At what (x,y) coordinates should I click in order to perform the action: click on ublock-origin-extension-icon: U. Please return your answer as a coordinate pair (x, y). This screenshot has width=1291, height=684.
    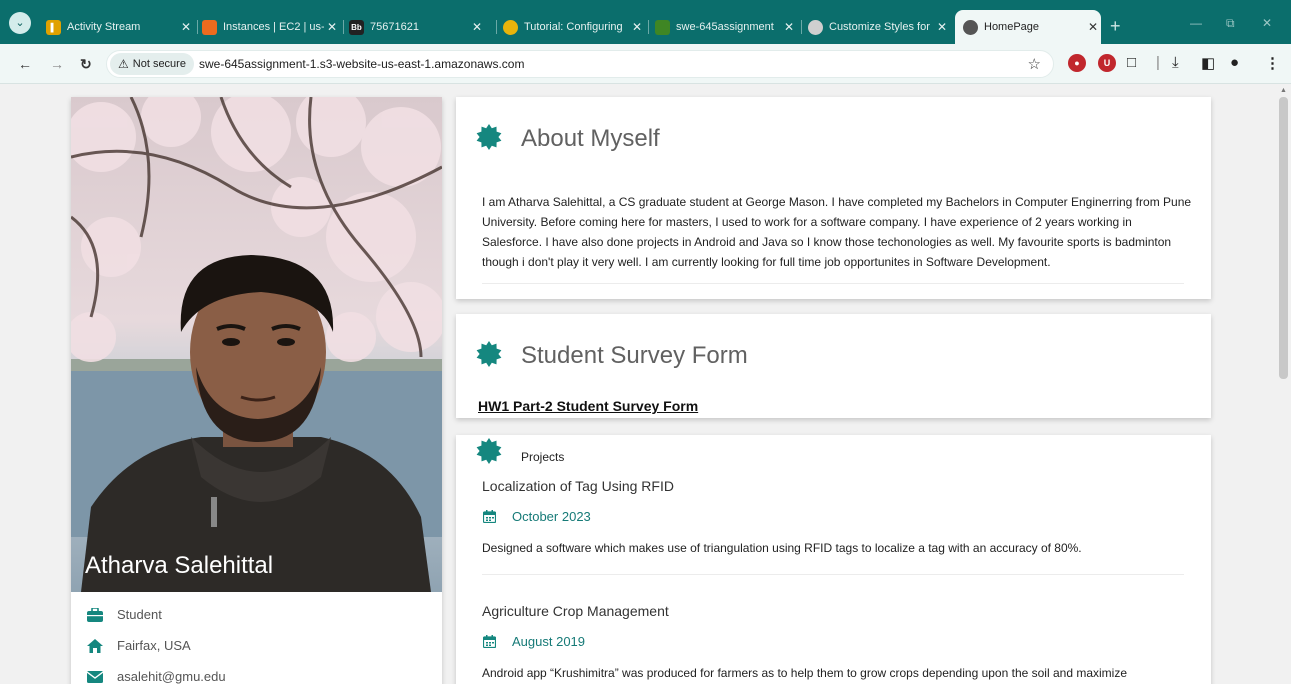
    Looking at the image, I should click on (1107, 63).